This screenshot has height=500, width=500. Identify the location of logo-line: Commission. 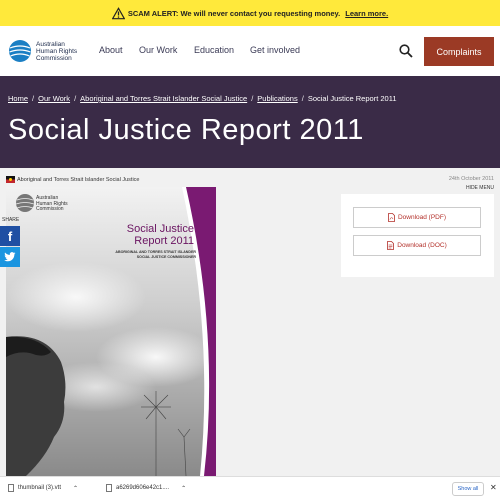
(54, 58).